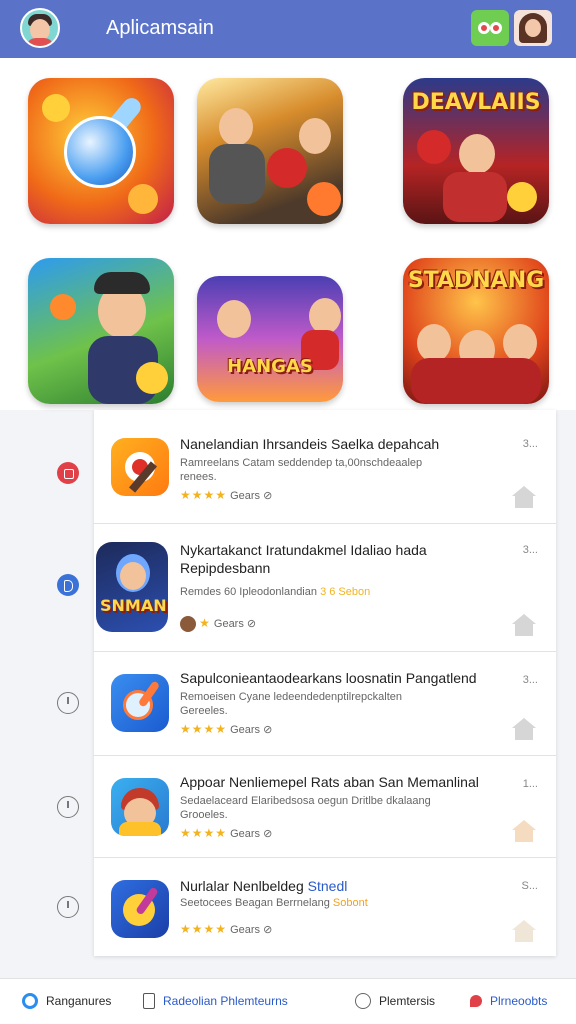 The image size is (576, 1024). Describe the element at coordinates (288, 29) in the screenshot. I see `app-header: Aplicamsain` at that location.